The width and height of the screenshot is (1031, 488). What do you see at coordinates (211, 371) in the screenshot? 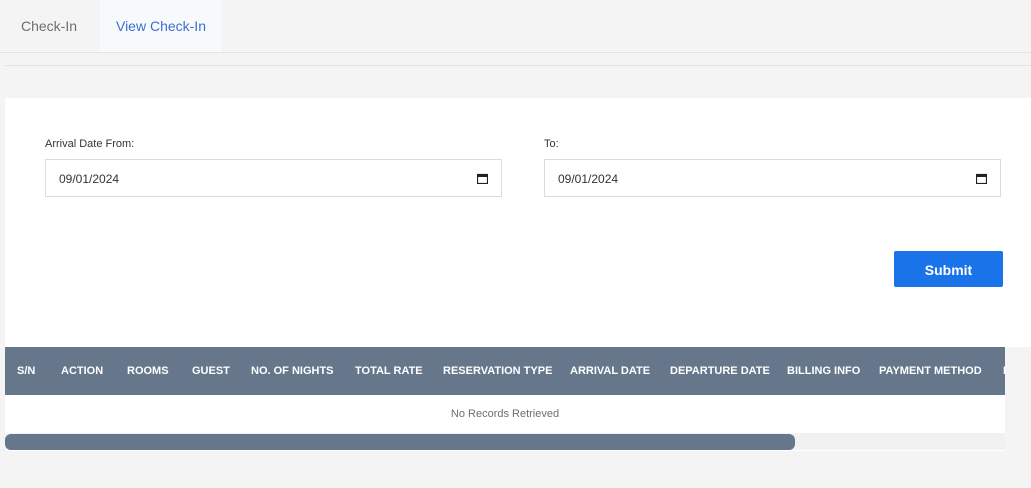
I see `column-header-guest: GUEST` at bounding box center [211, 371].